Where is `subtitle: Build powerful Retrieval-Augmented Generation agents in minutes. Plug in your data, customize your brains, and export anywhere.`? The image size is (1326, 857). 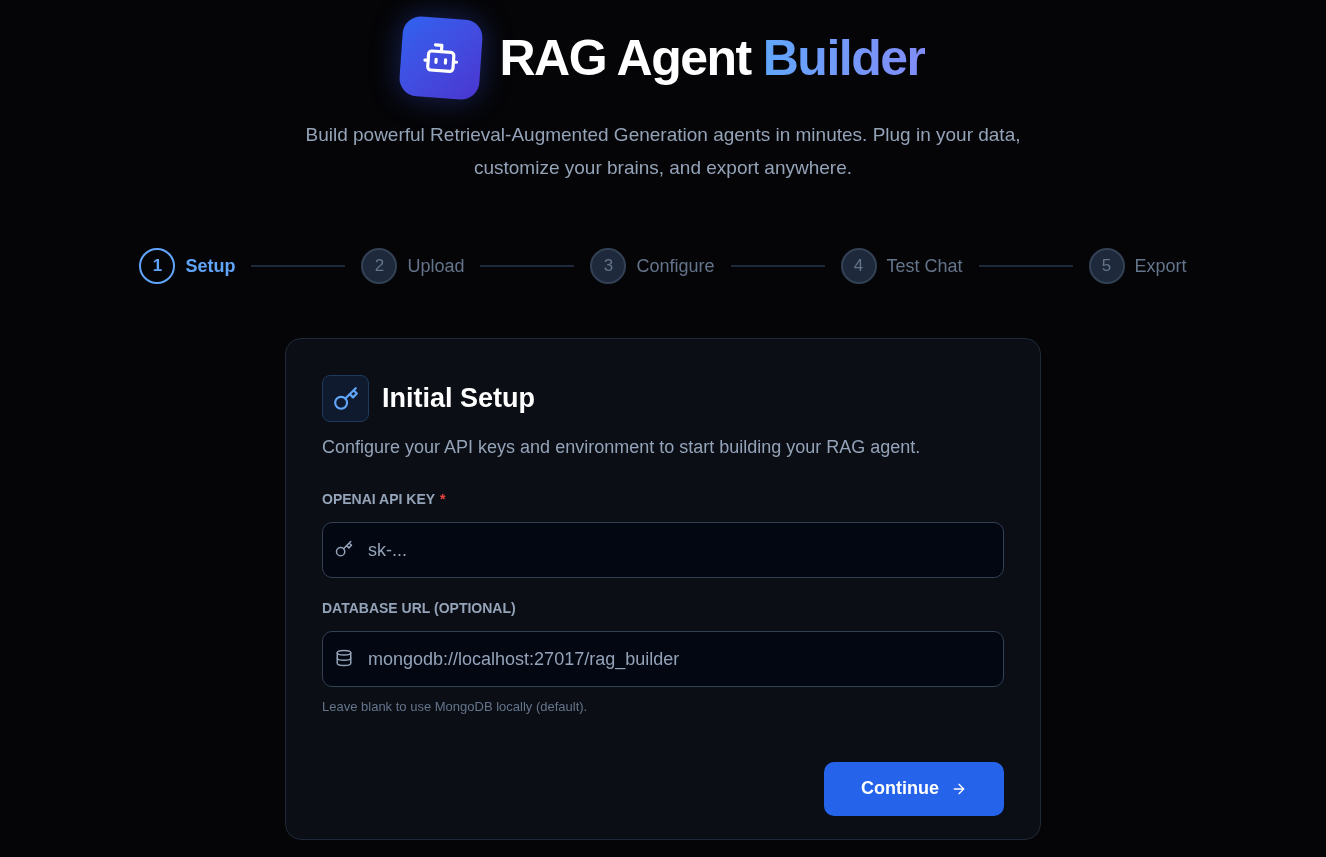 subtitle: Build powerful Retrieval-Augmented Generation agents in minutes. Plug in your data, customize your brains, and export anywhere. is located at coordinates (663, 151).